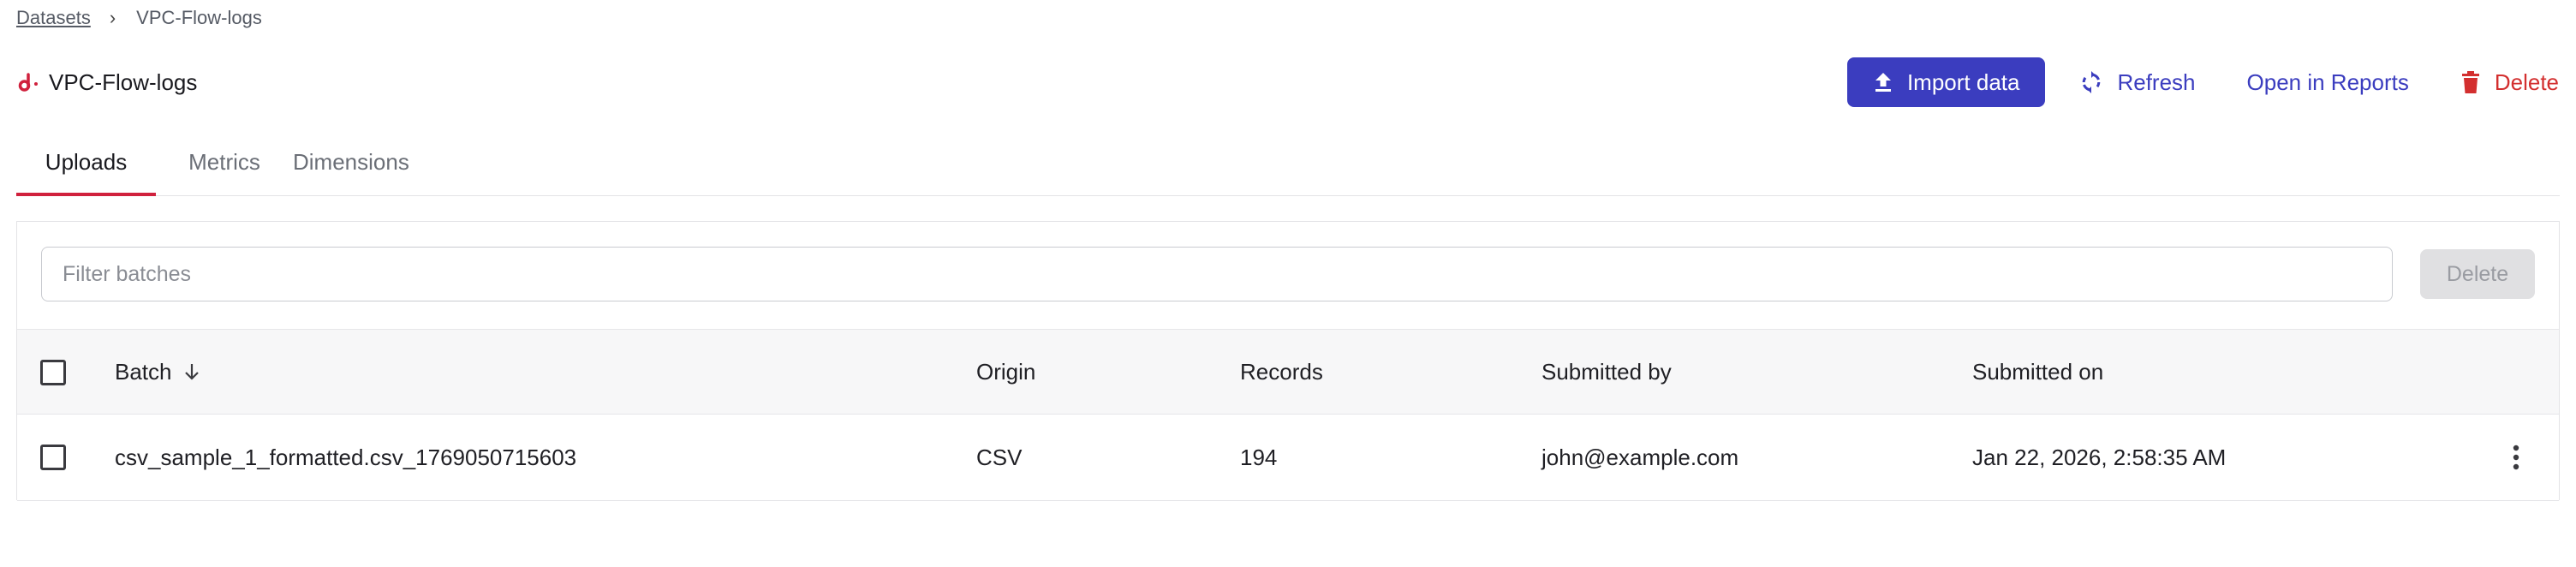  I want to click on breadcrumb-current: VPC-Flow-logs, so click(199, 17).